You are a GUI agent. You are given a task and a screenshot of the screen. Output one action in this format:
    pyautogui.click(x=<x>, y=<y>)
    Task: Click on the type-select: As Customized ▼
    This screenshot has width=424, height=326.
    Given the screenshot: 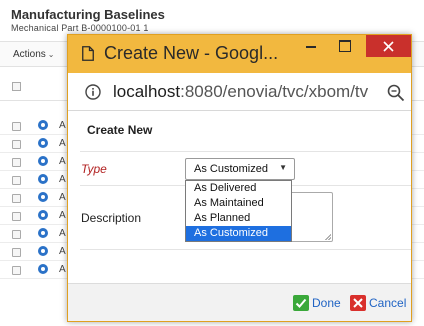 What is the action you would take?
    pyautogui.click(x=240, y=169)
    